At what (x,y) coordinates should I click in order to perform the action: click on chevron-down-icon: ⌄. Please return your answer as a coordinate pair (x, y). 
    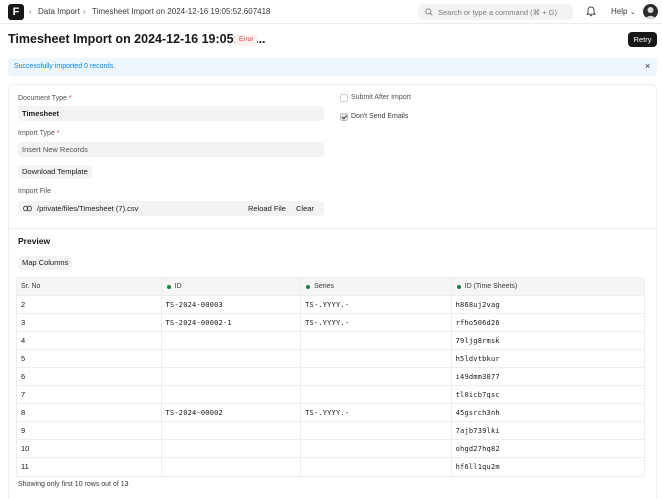
    Looking at the image, I should click on (632, 12).